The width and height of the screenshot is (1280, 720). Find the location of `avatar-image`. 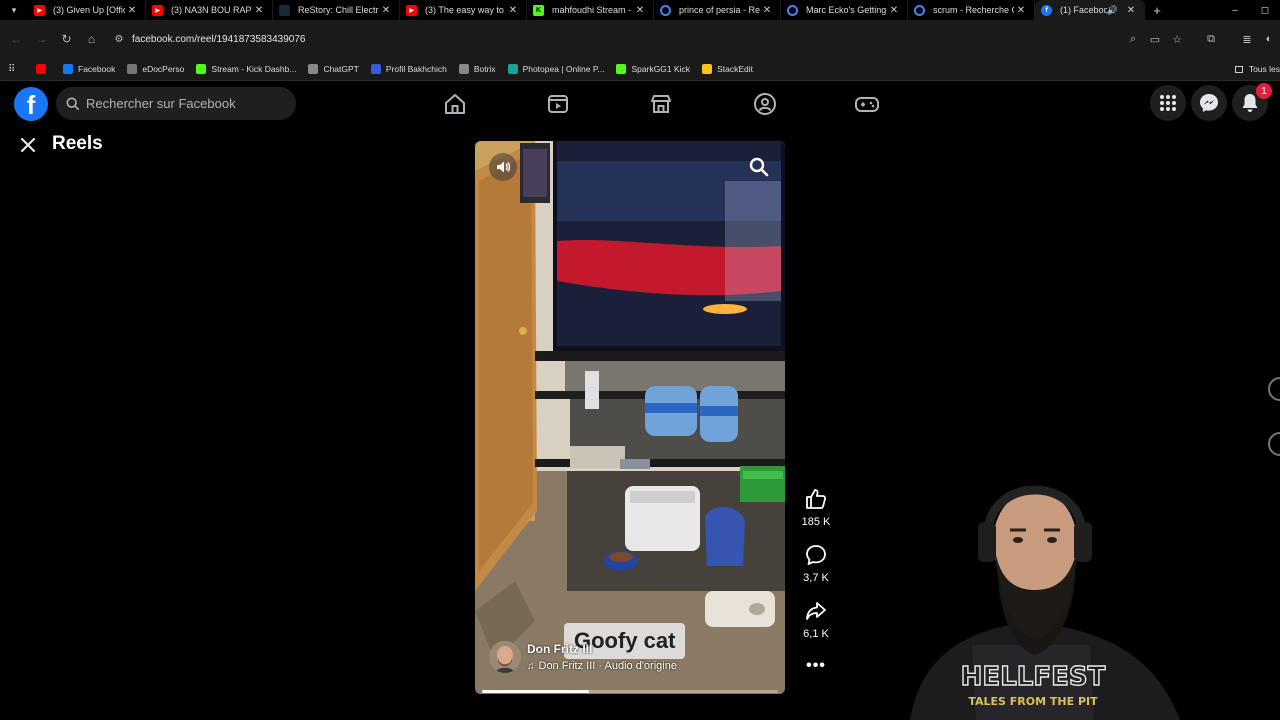

avatar-image is located at coordinates (505, 657).